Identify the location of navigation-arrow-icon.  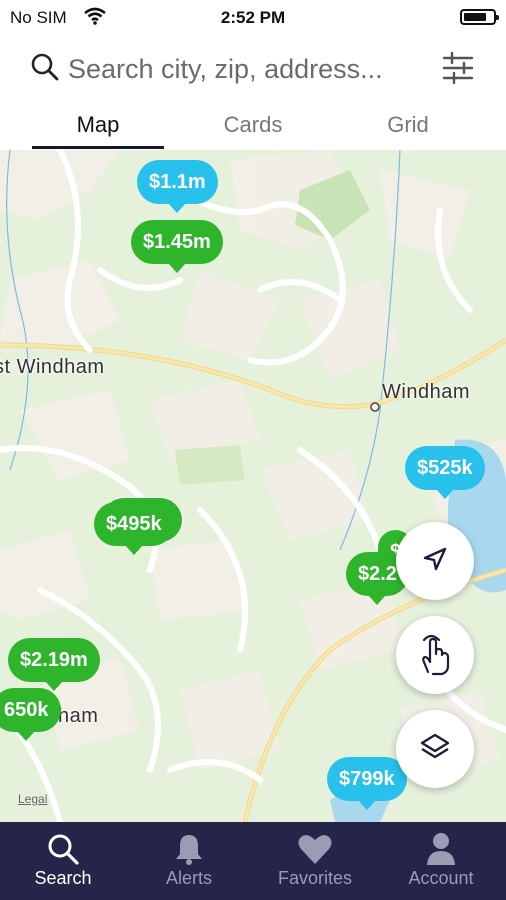
(435, 561).